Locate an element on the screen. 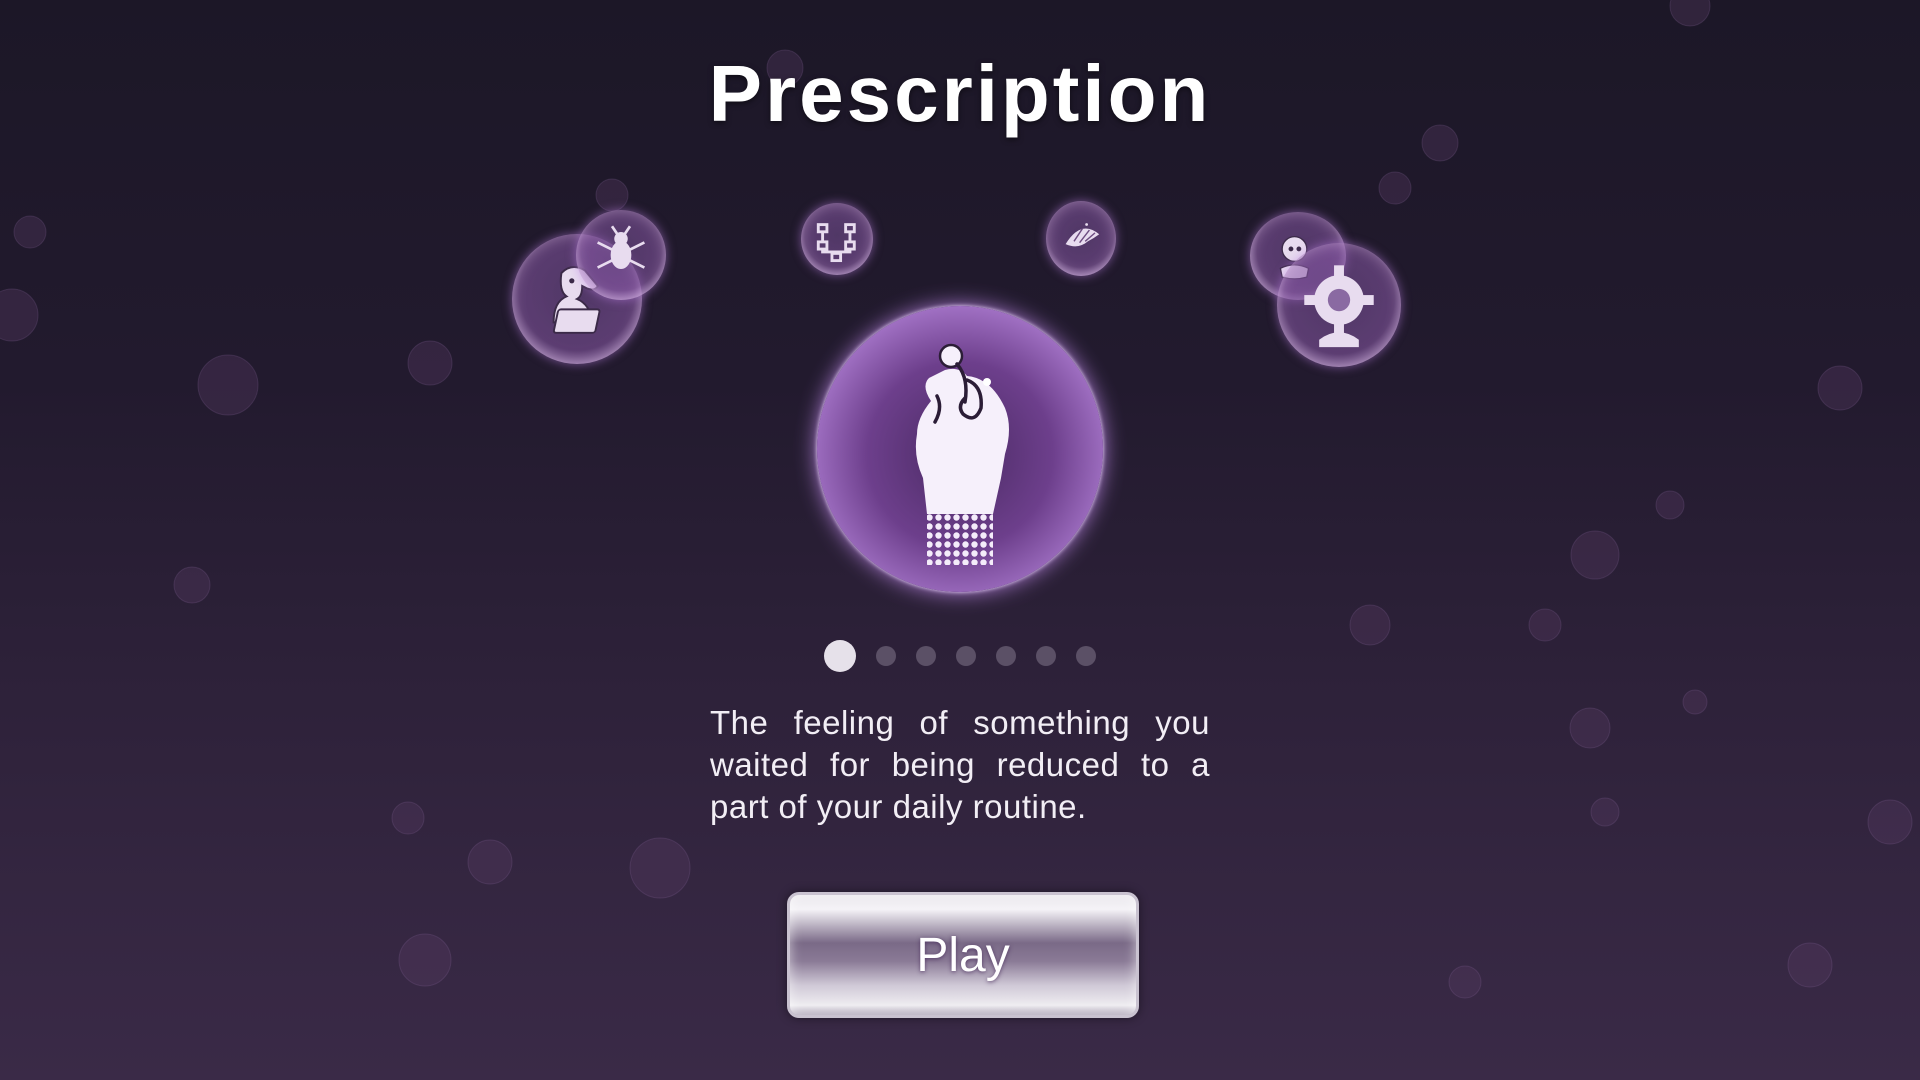 Image resolution: width=1920 pixels, height=1080 pixels. gear-wheel-icon is located at coordinates (1339, 306).